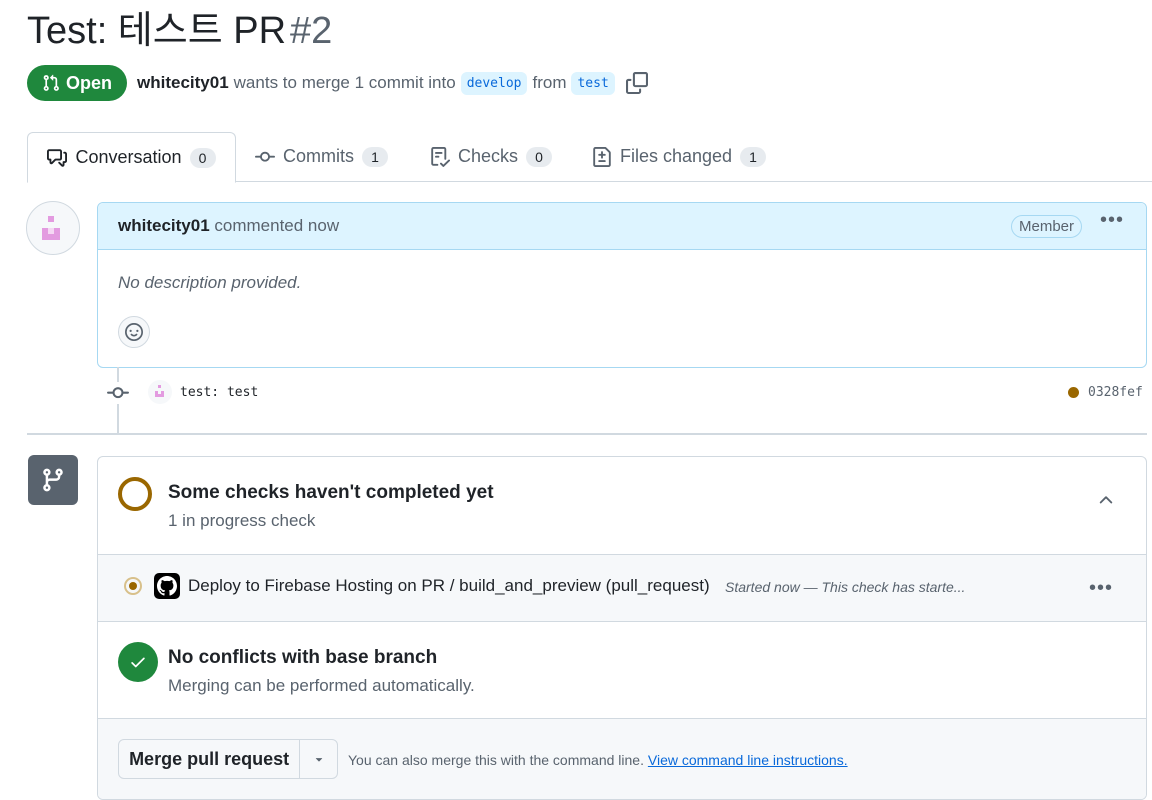 The image size is (1152, 800). I want to click on tab-files-changed-count: 1, so click(753, 156).